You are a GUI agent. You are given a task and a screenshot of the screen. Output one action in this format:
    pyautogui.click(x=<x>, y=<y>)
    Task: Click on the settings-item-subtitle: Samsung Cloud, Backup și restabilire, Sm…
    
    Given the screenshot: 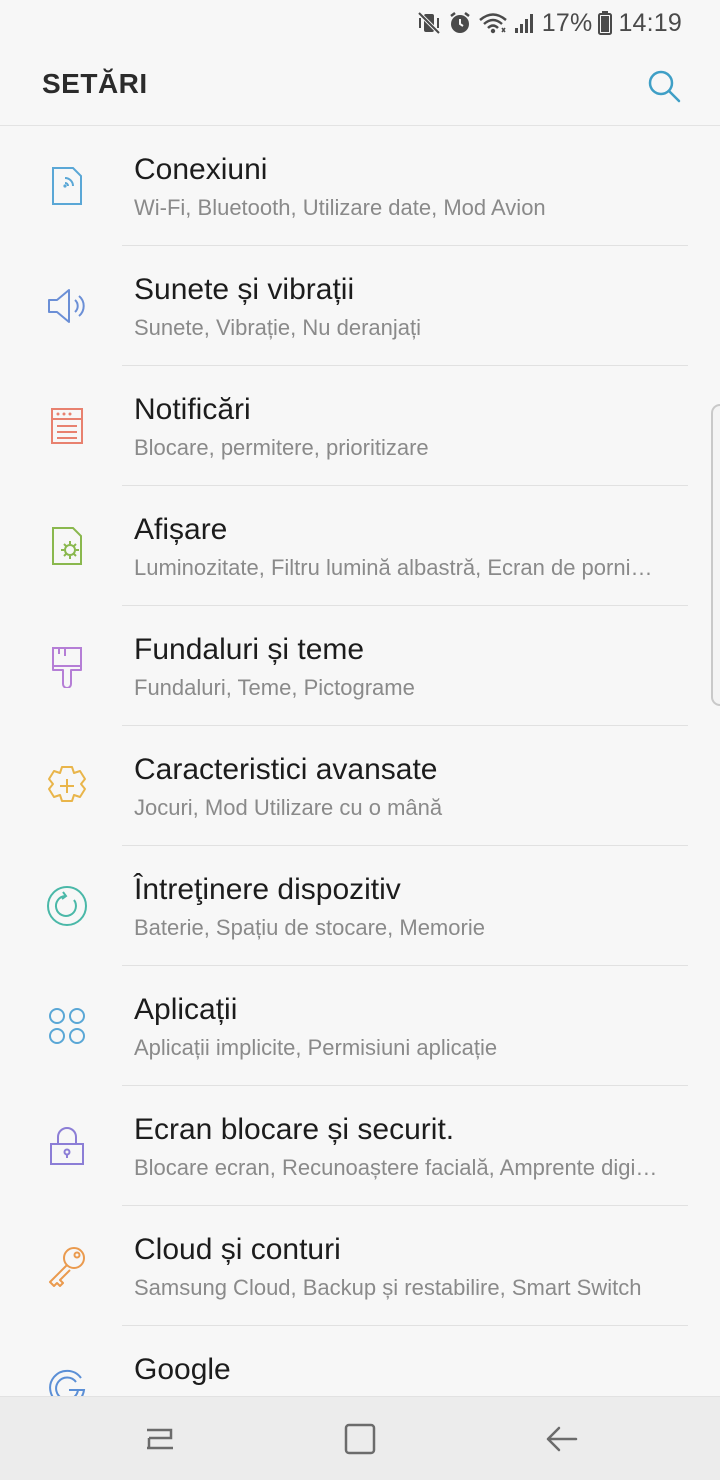 What is the action you would take?
    pyautogui.click(x=388, y=1287)
    